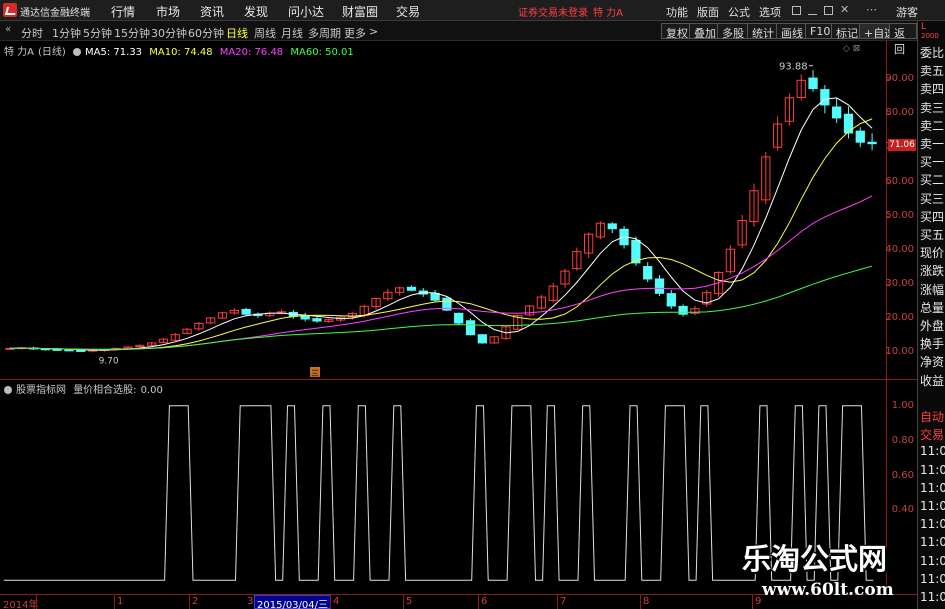 The image size is (945, 609). What do you see at coordinates (932, 216) in the screenshot?
I see `side-panel-row: 买四` at bounding box center [932, 216].